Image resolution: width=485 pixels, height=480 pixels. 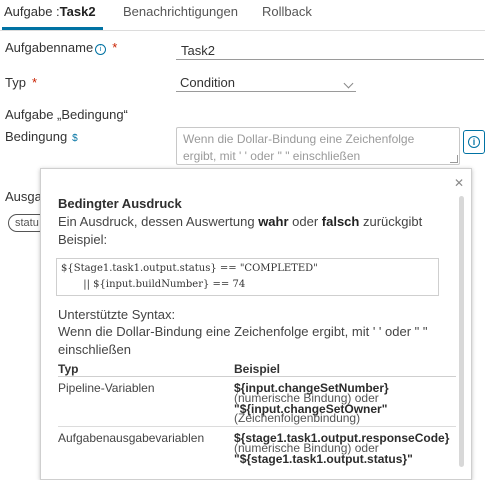 I want to click on condition-info-button: i, so click(x=474, y=142).